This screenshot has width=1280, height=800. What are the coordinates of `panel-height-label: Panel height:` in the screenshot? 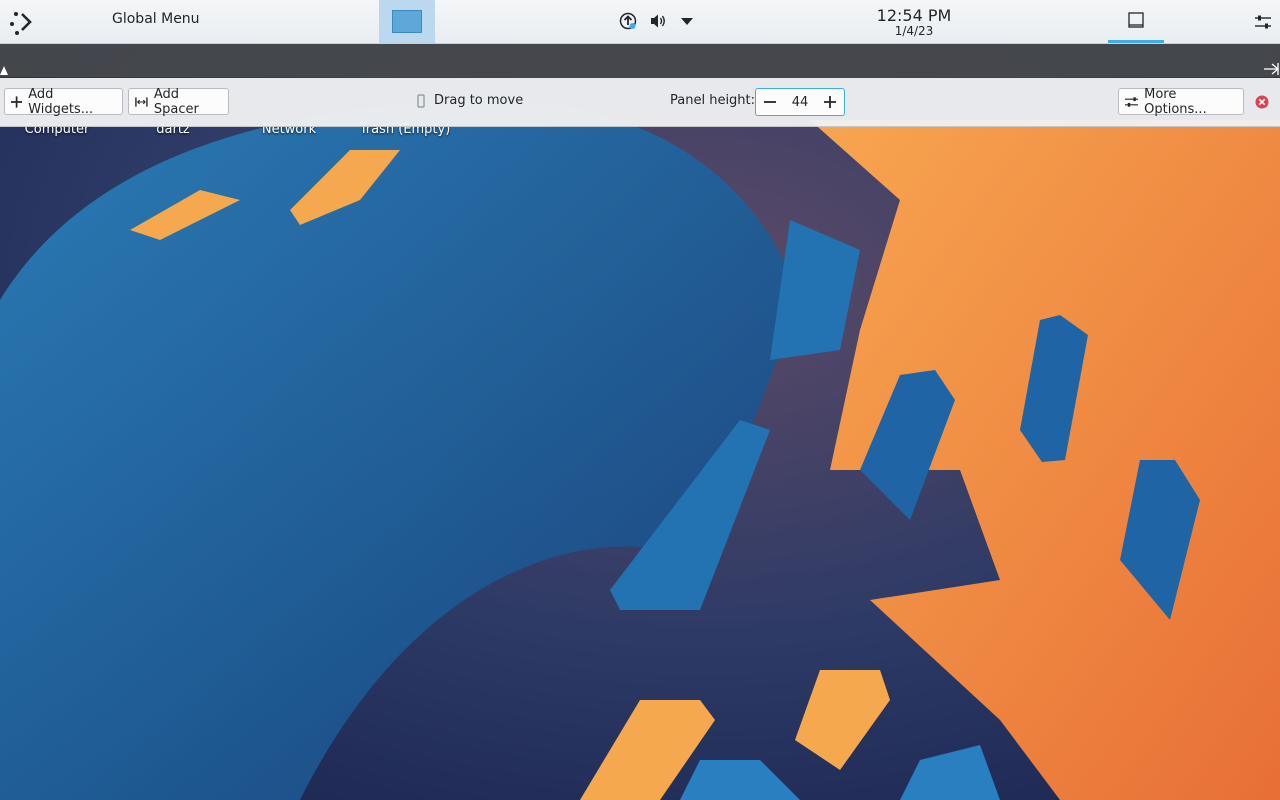 It's located at (713, 100).